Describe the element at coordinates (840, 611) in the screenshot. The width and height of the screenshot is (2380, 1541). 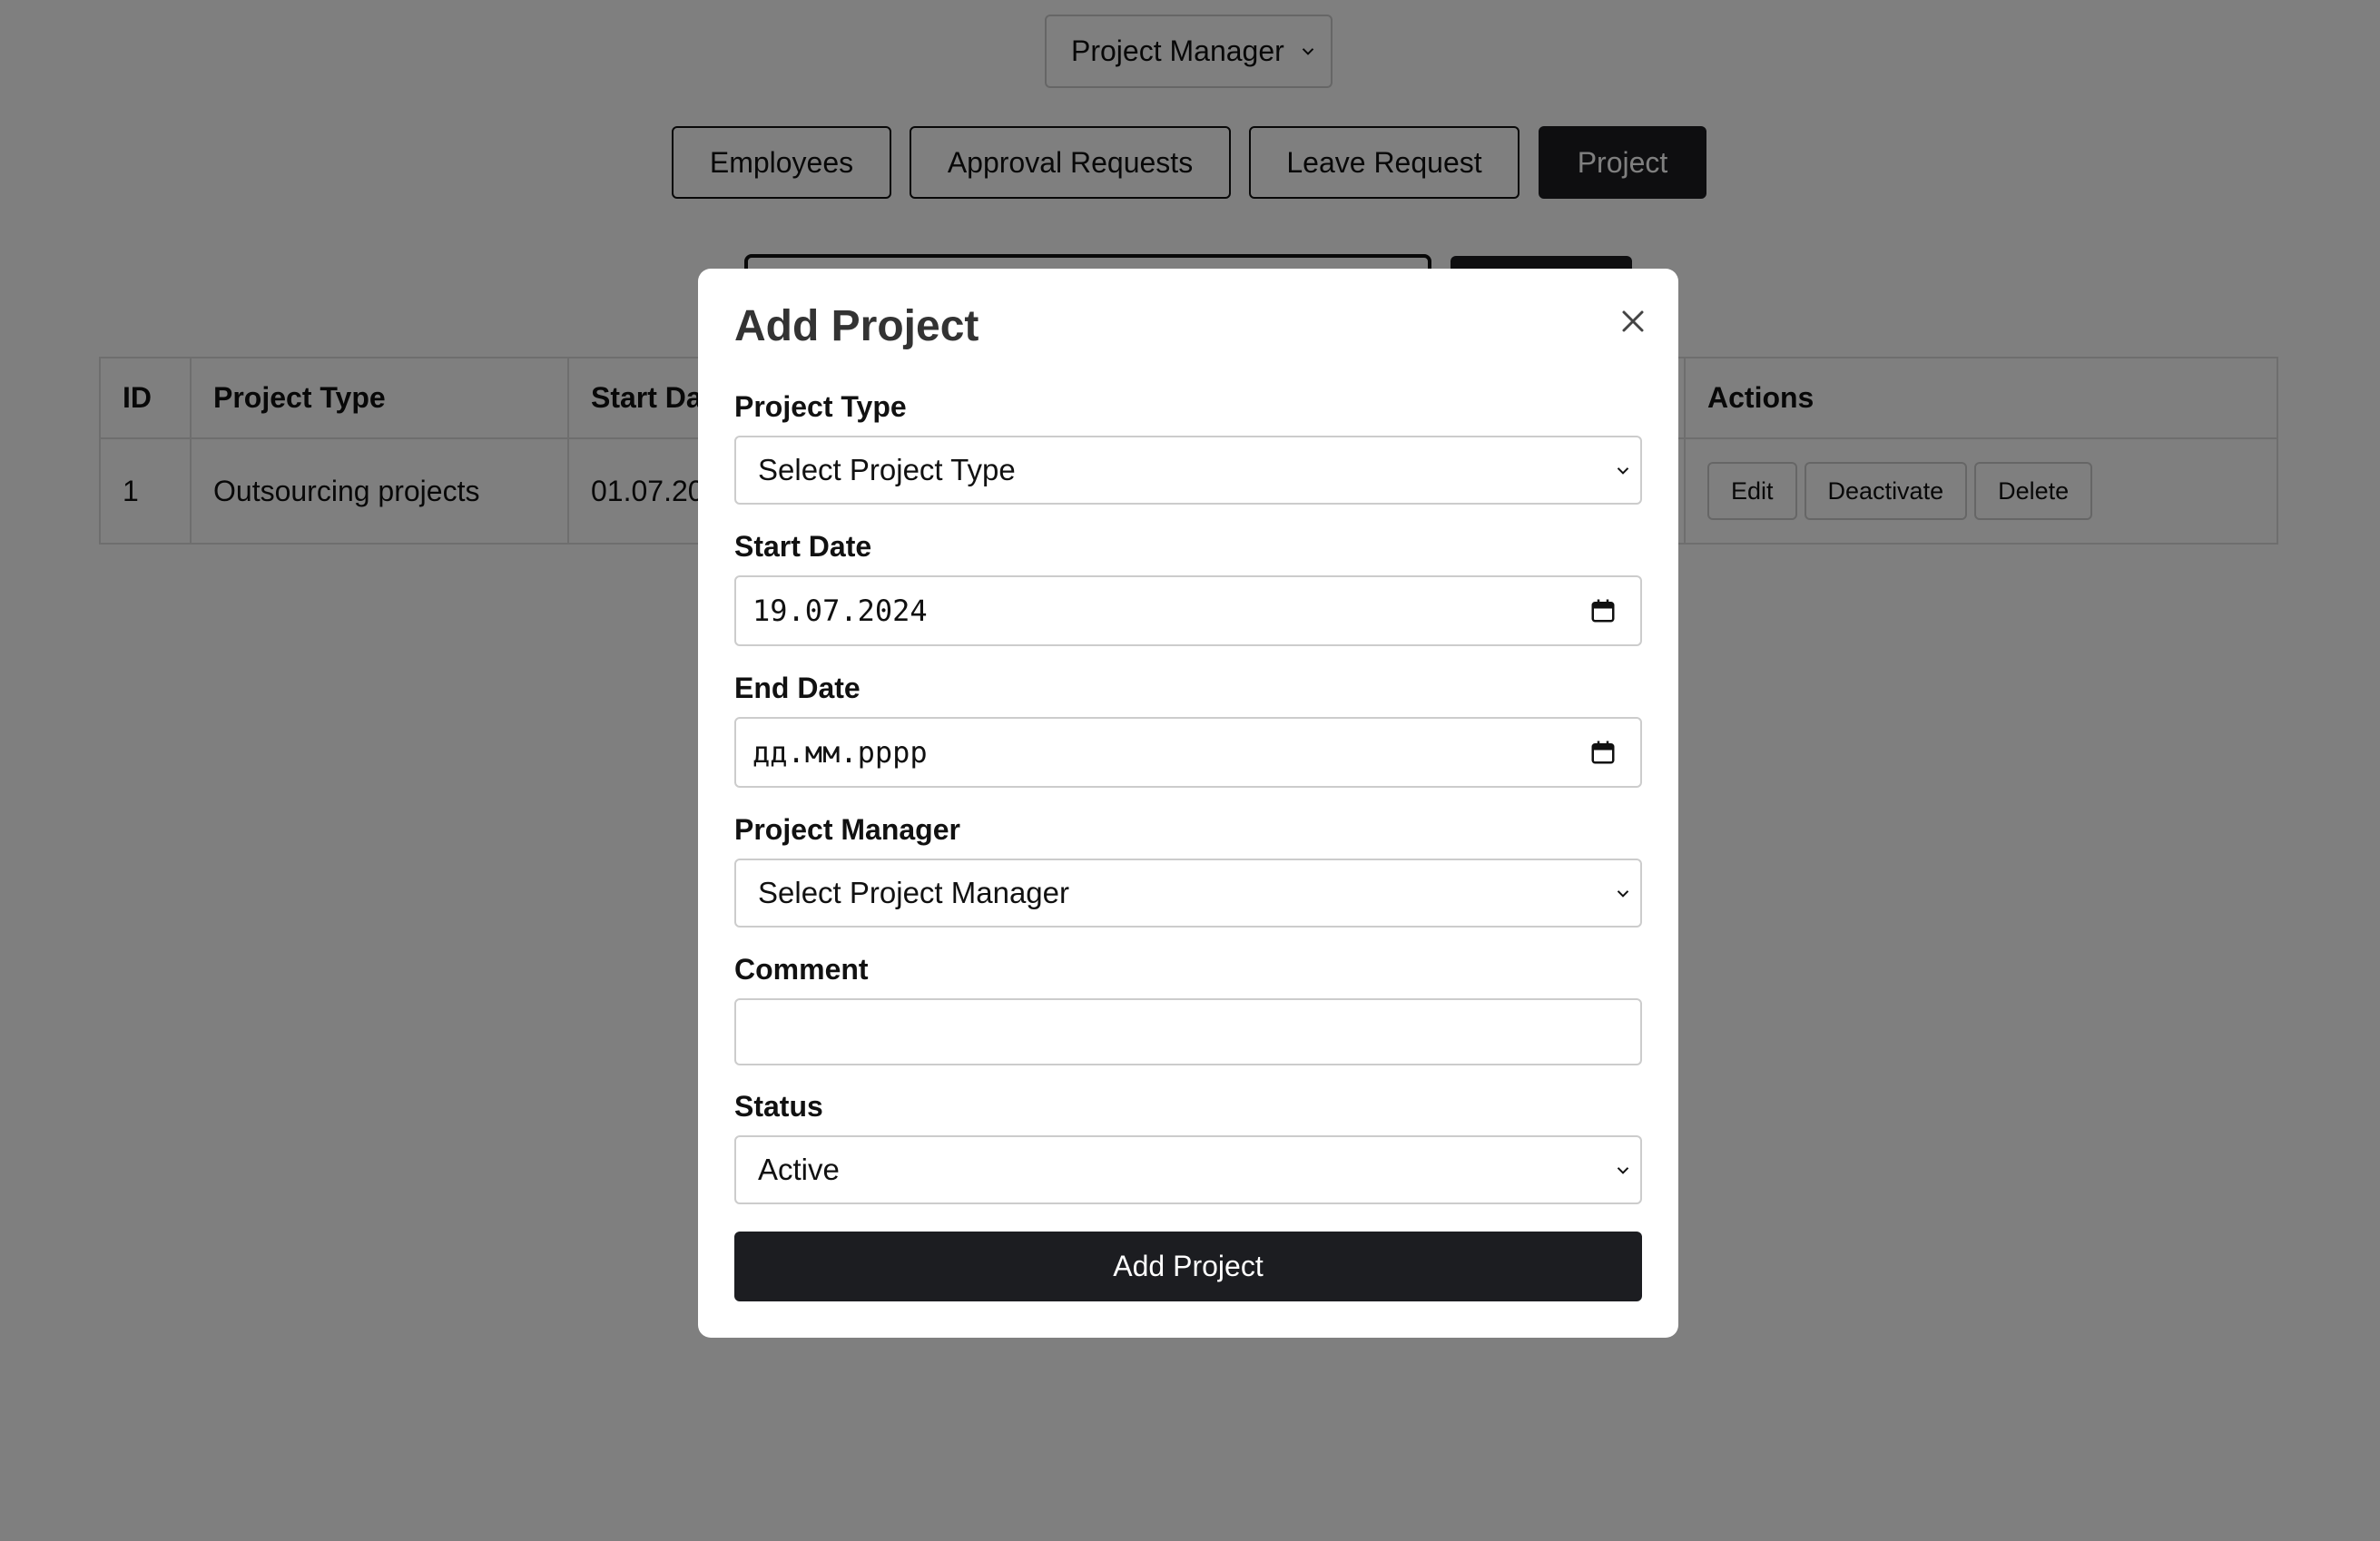
I see `start-date-value: 19.07.2024` at that location.